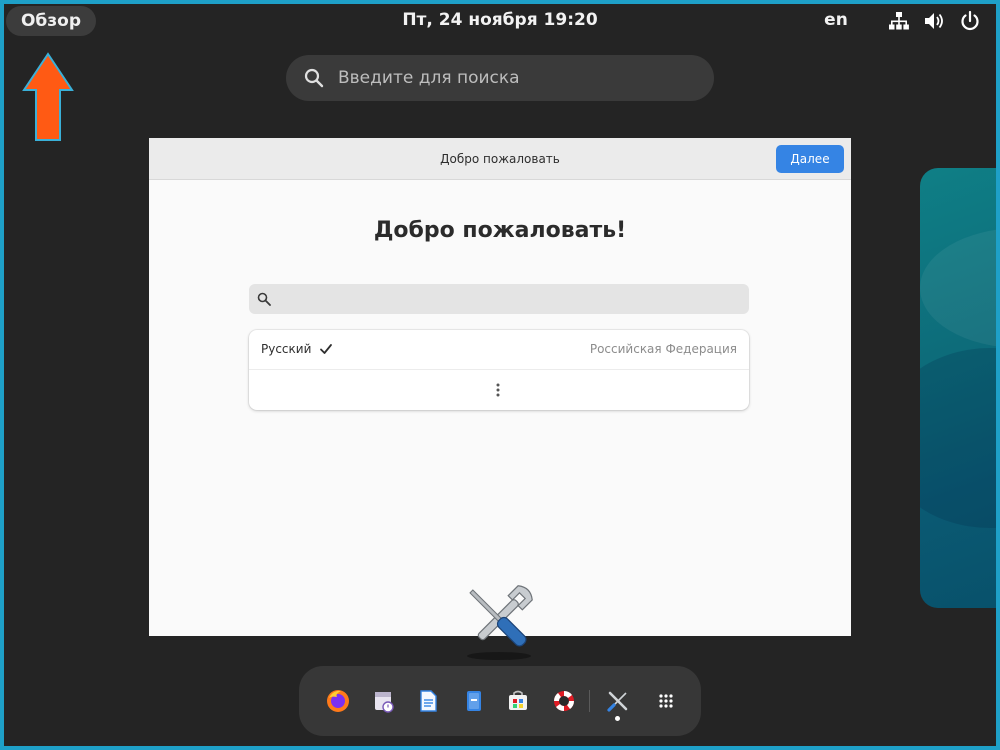 The height and width of the screenshot is (750, 1000). I want to click on more-vertical-icon, so click(498, 390).